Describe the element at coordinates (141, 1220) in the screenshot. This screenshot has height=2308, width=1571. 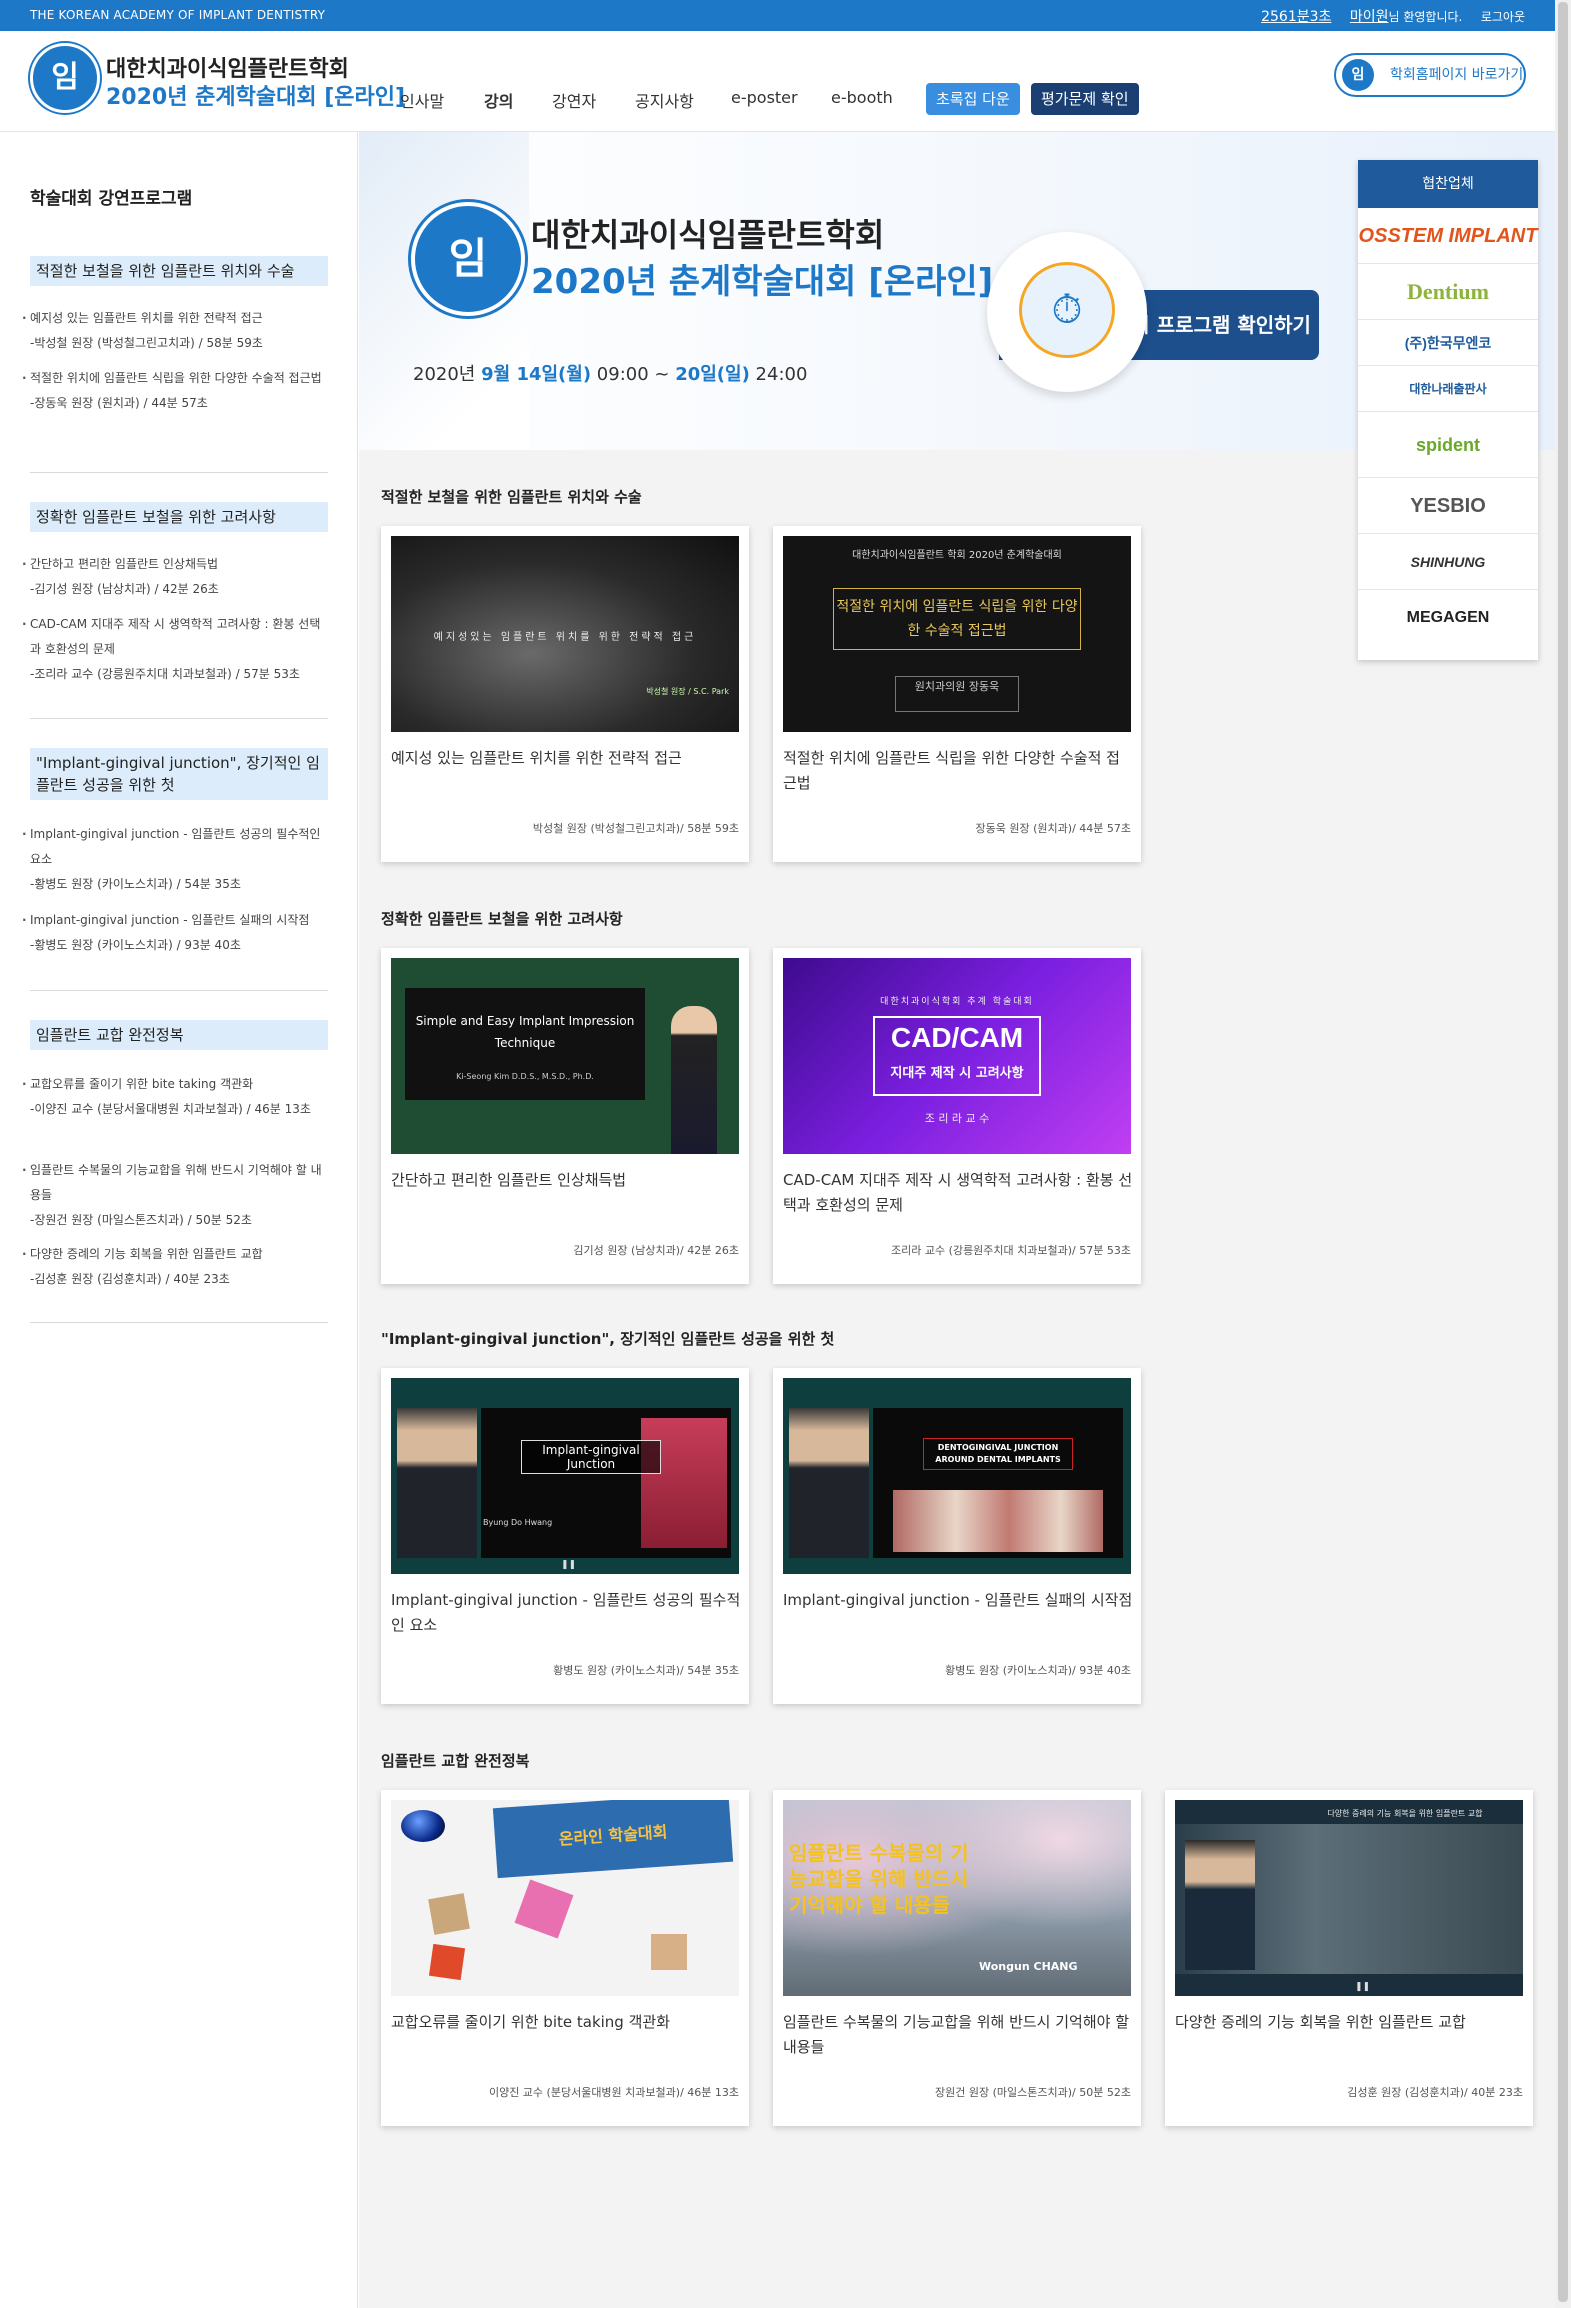
I see `sidebar-item-speaker: -장원건 원장 (마일스톤즈치과) / 50분 52초` at that location.